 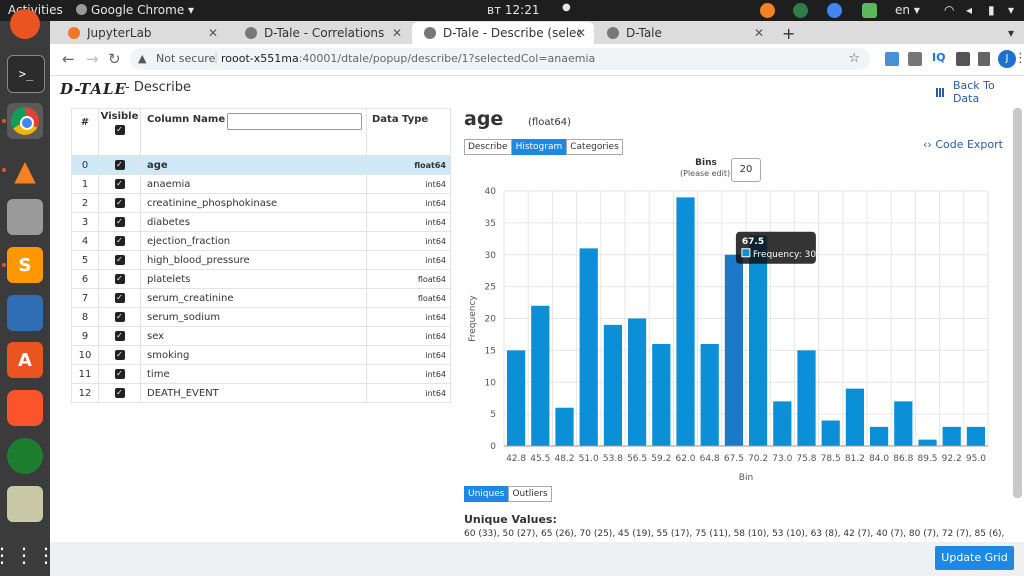 I want to click on column-row: 2 ✓ creatinine_phosphokinase int64, so click(x=261, y=203).